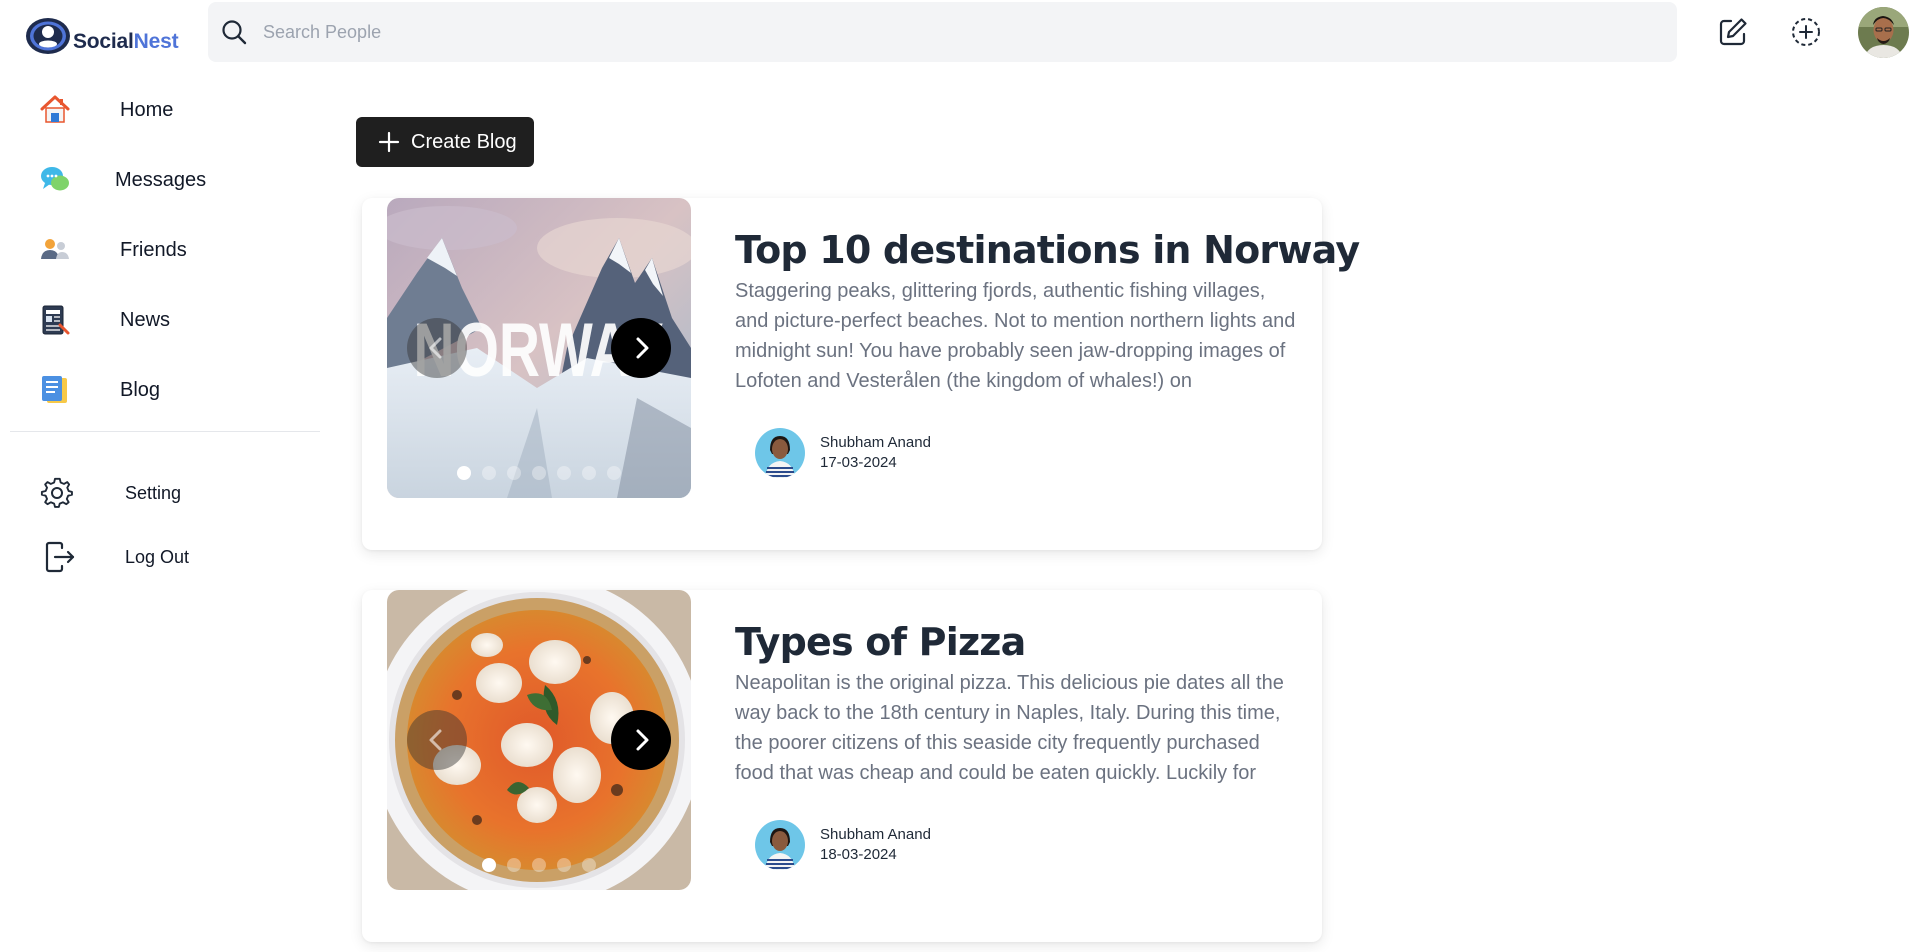 This screenshot has width=1913, height=952. Describe the element at coordinates (165, 431) in the screenshot. I see `sidebar-divider` at that location.